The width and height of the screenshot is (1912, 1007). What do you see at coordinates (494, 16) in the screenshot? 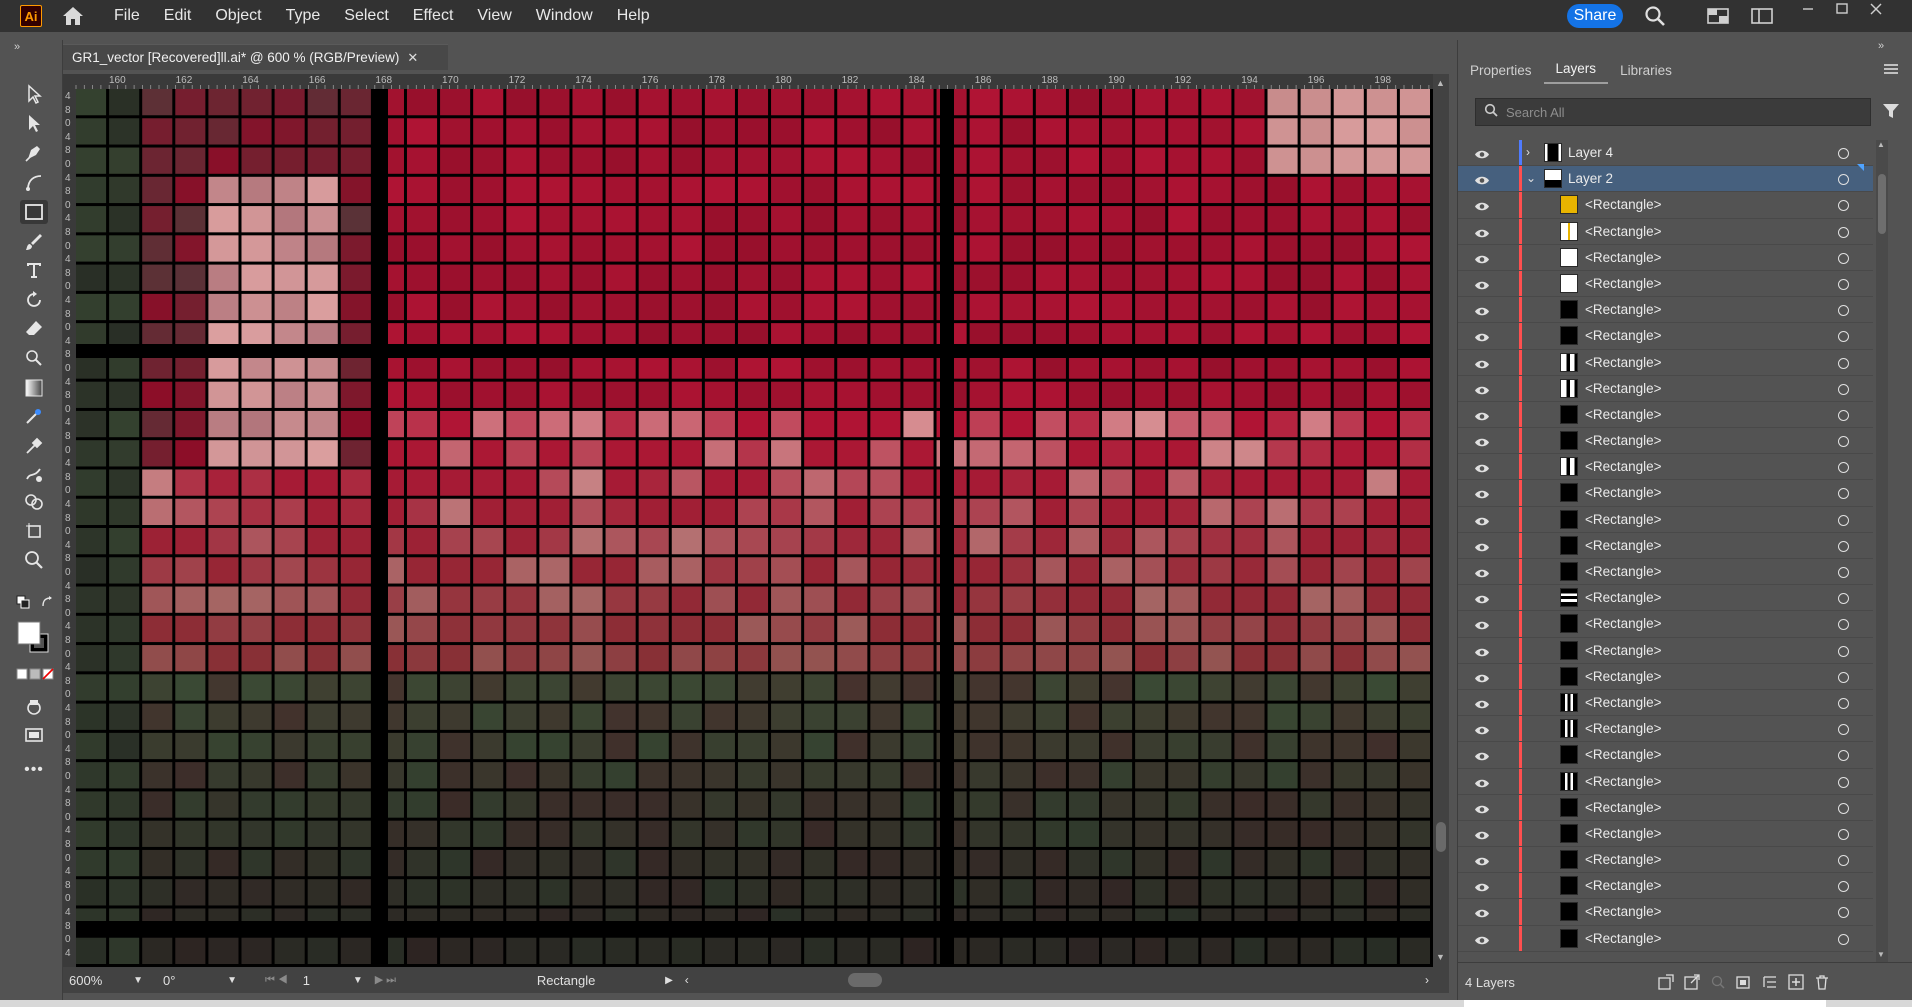
I see `menu-view: View` at bounding box center [494, 16].